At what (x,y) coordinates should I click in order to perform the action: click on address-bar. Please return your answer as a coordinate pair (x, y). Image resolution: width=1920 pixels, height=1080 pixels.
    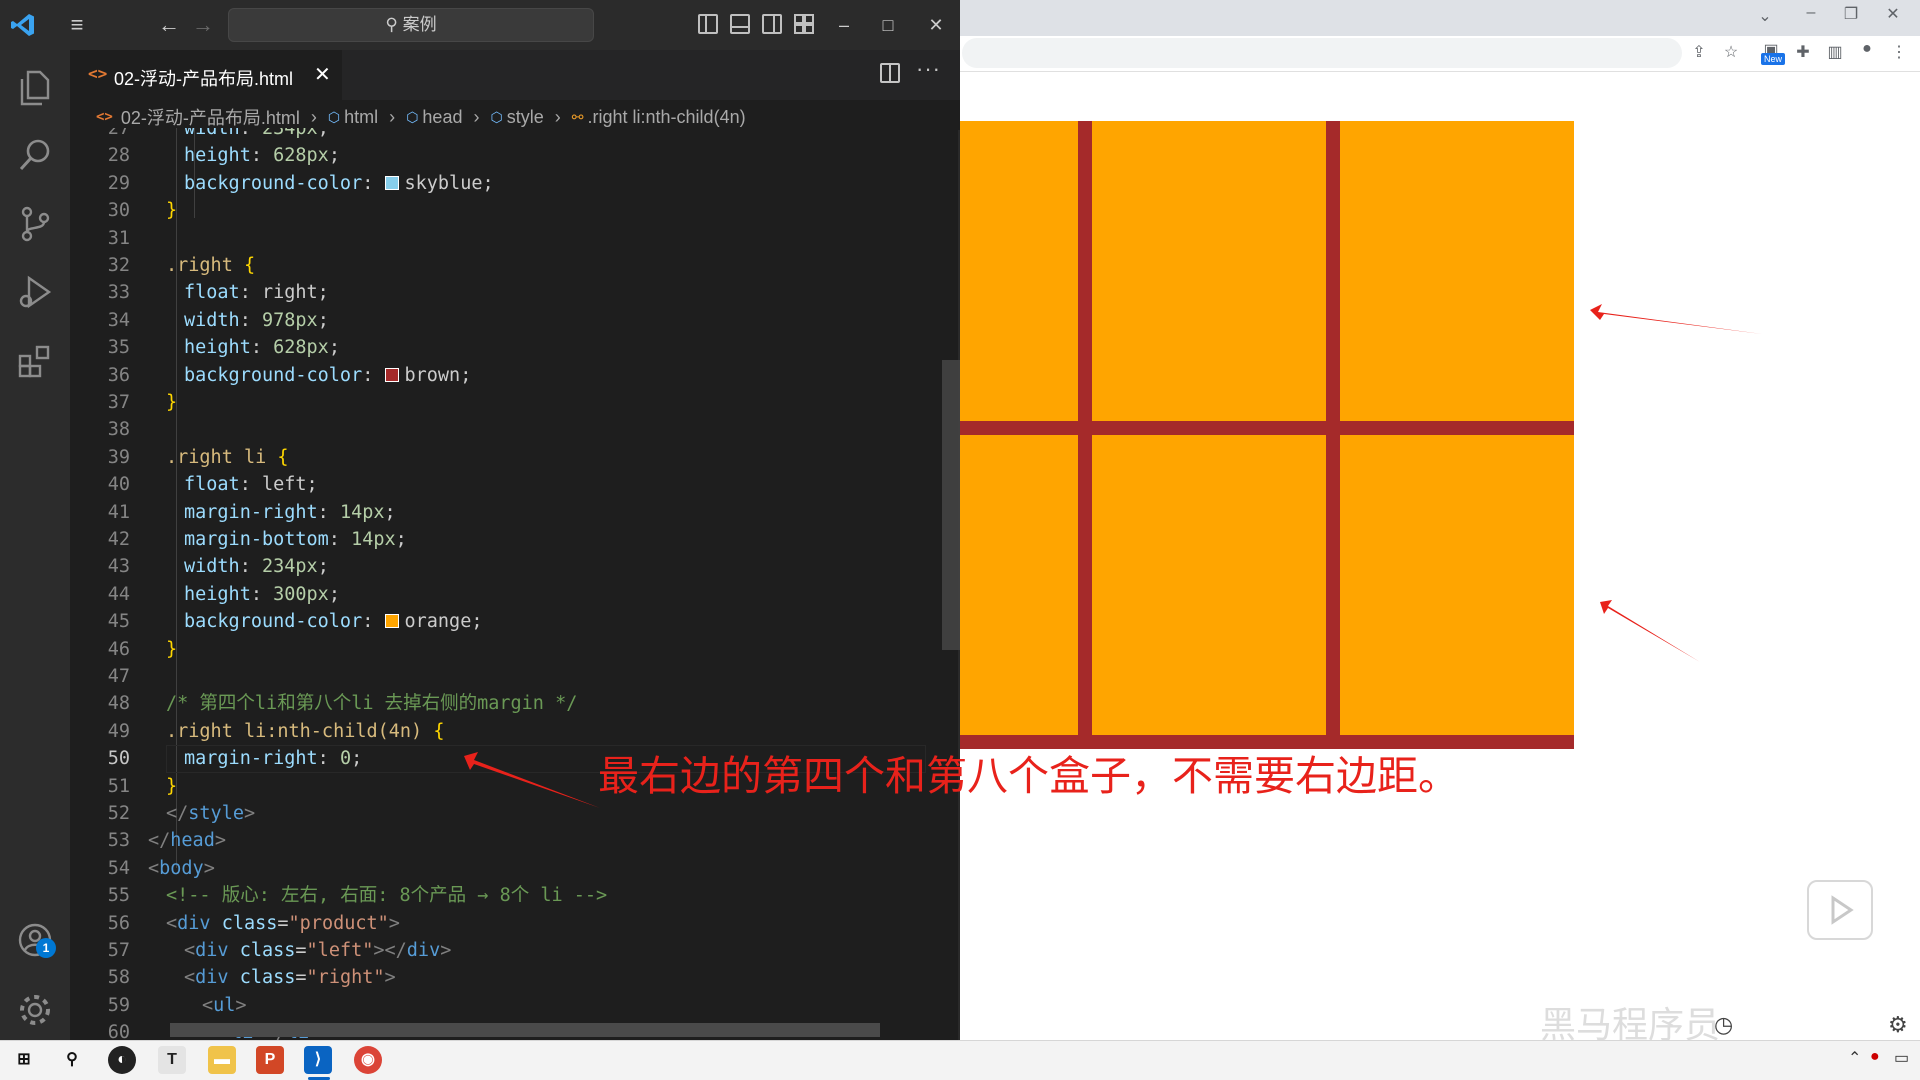
    Looking at the image, I should click on (1322, 53).